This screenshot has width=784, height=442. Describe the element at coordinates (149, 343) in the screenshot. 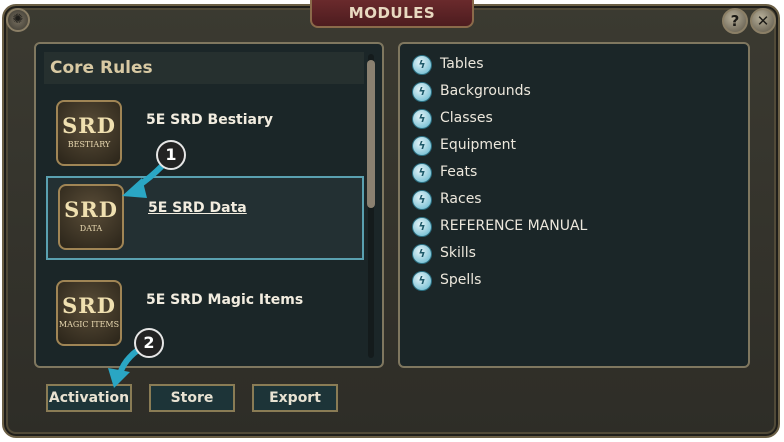

I see `callout-badge-2: 2` at that location.